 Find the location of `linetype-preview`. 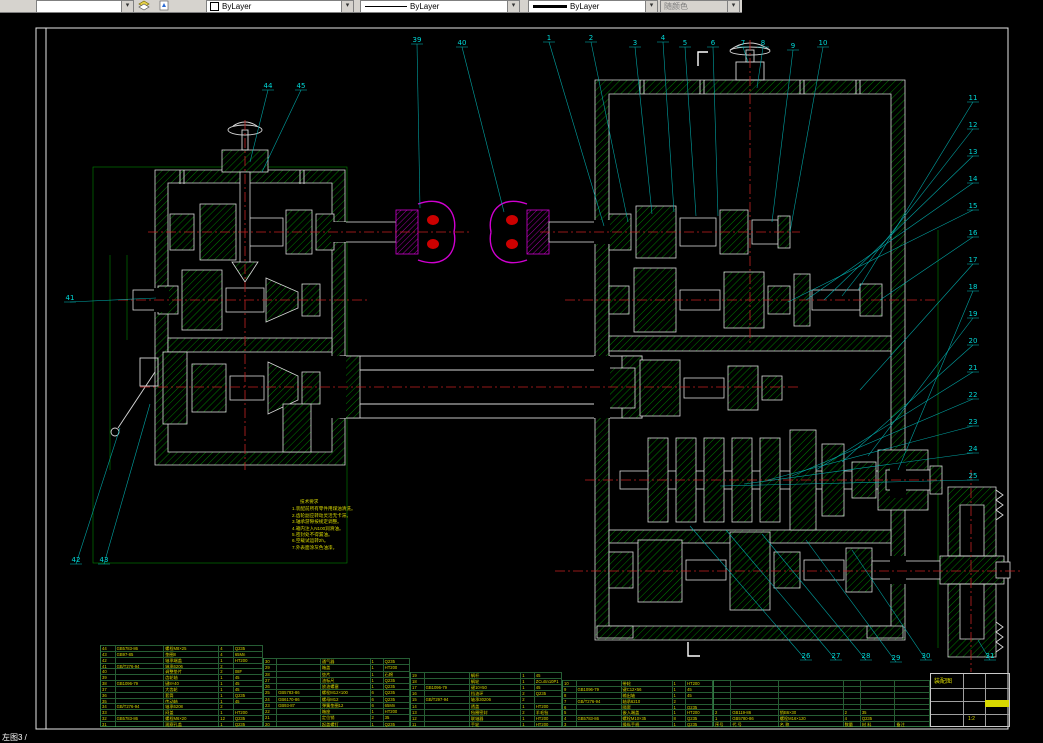

linetype-preview is located at coordinates (386, 6).